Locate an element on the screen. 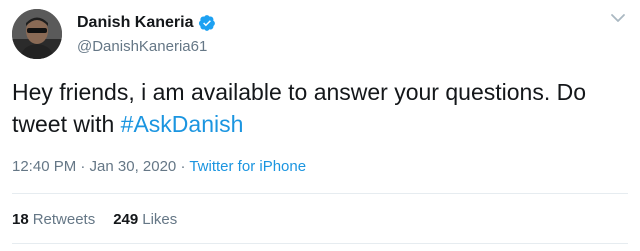  retweets-count: 18 is located at coordinates (20, 219).